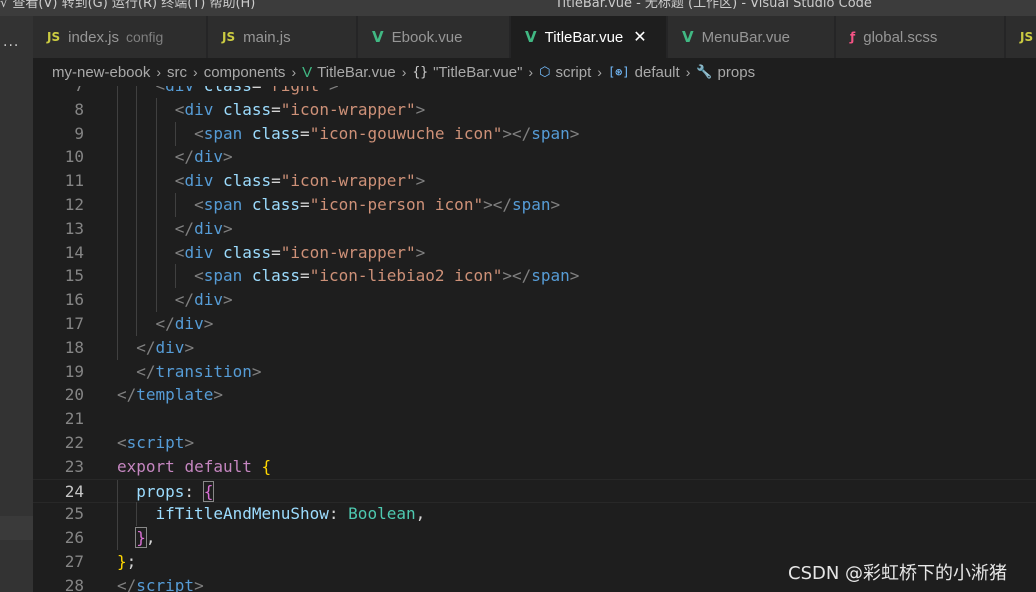 This screenshot has height=592, width=1036. Describe the element at coordinates (165, 583) in the screenshot. I see `code-token: script` at that location.